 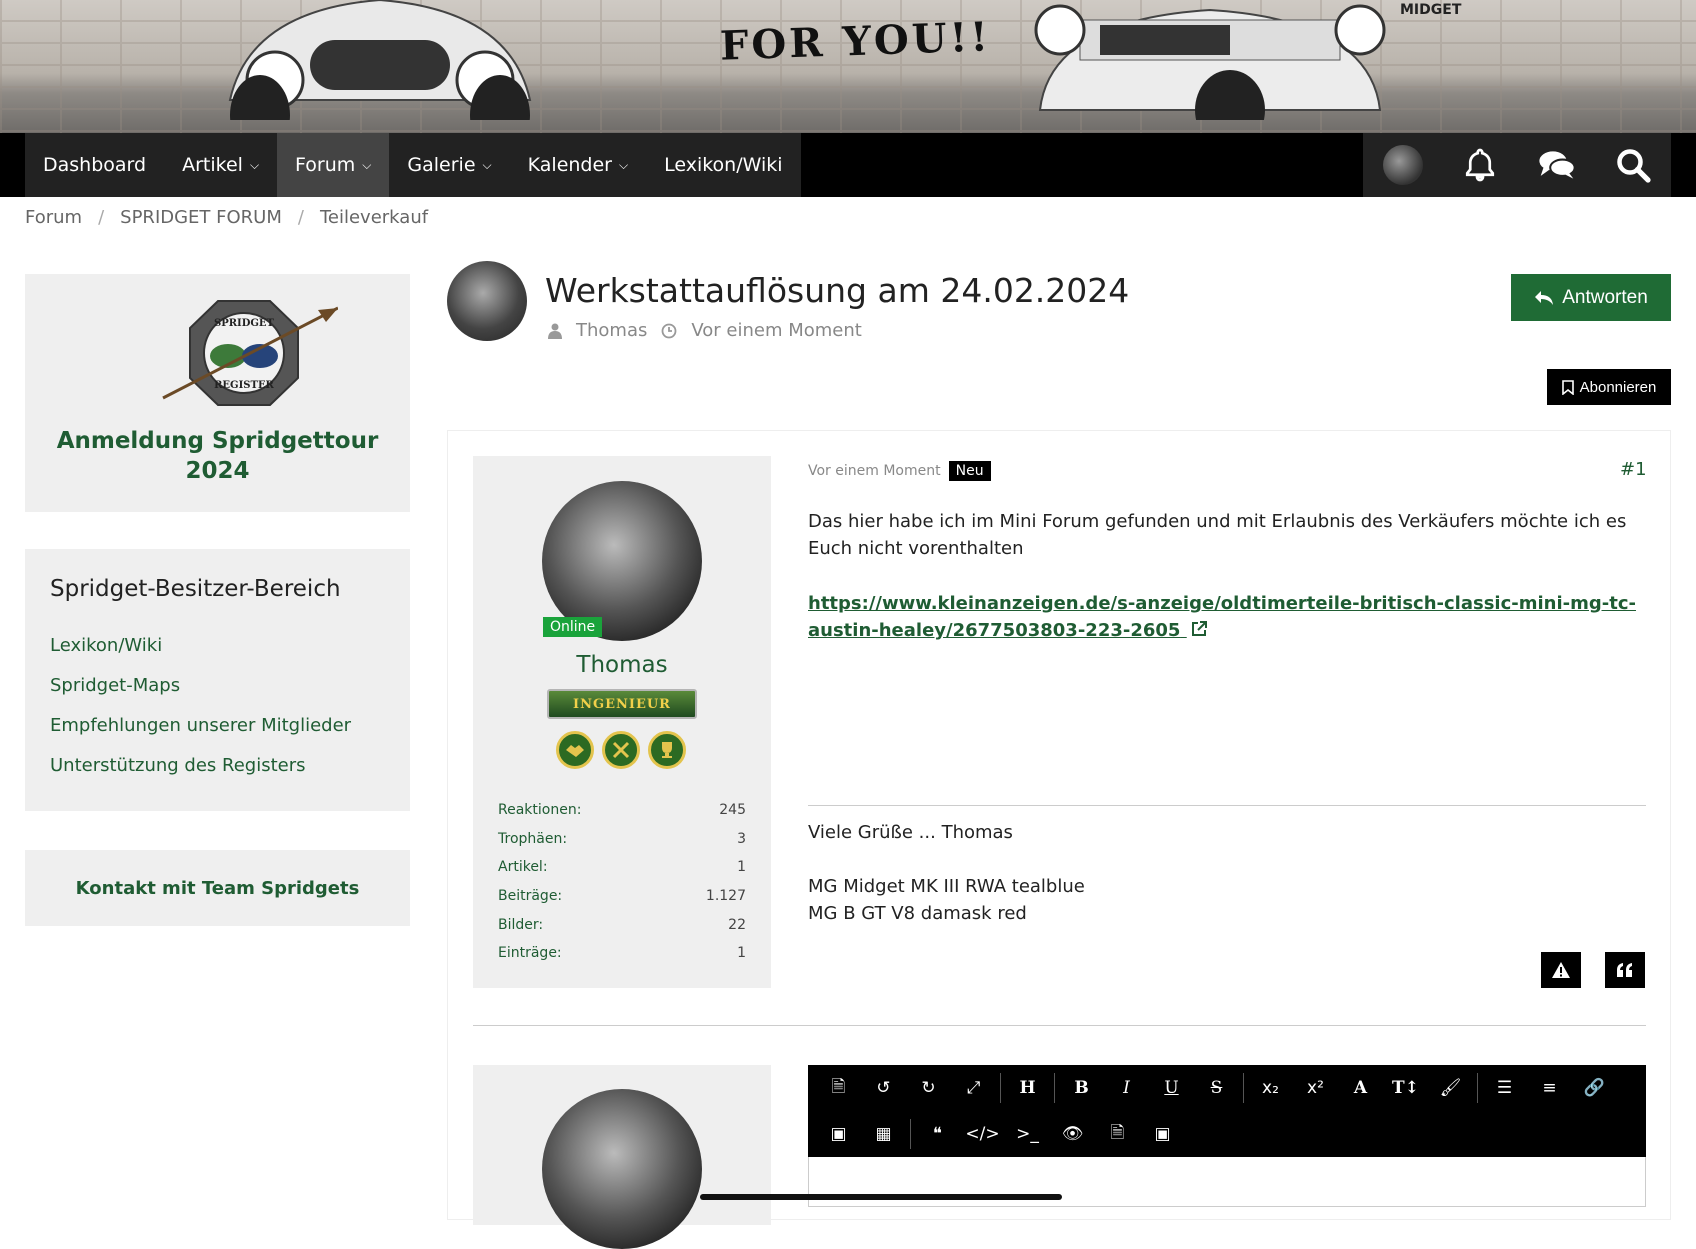 I want to click on stat-row: Reaktionen: 245, so click(x=622, y=810).